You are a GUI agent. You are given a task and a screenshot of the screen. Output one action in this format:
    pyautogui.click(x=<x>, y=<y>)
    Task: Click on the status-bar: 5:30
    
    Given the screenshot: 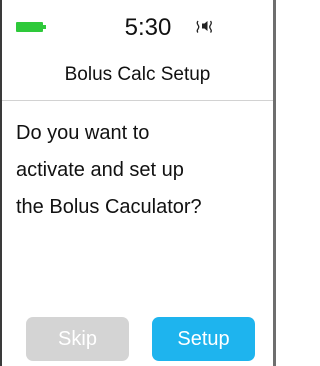 What is the action you would take?
    pyautogui.click(x=137, y=26)
    